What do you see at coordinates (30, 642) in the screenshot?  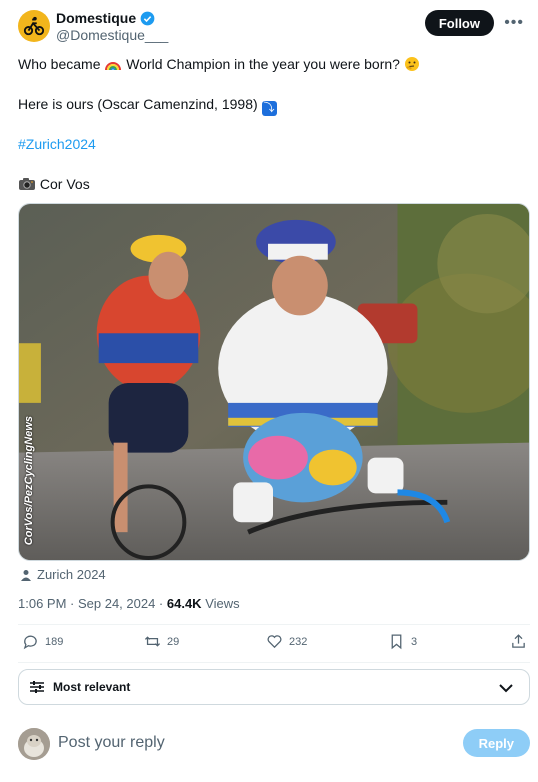 I see `reply-icon` at bounding box center [30, 642].